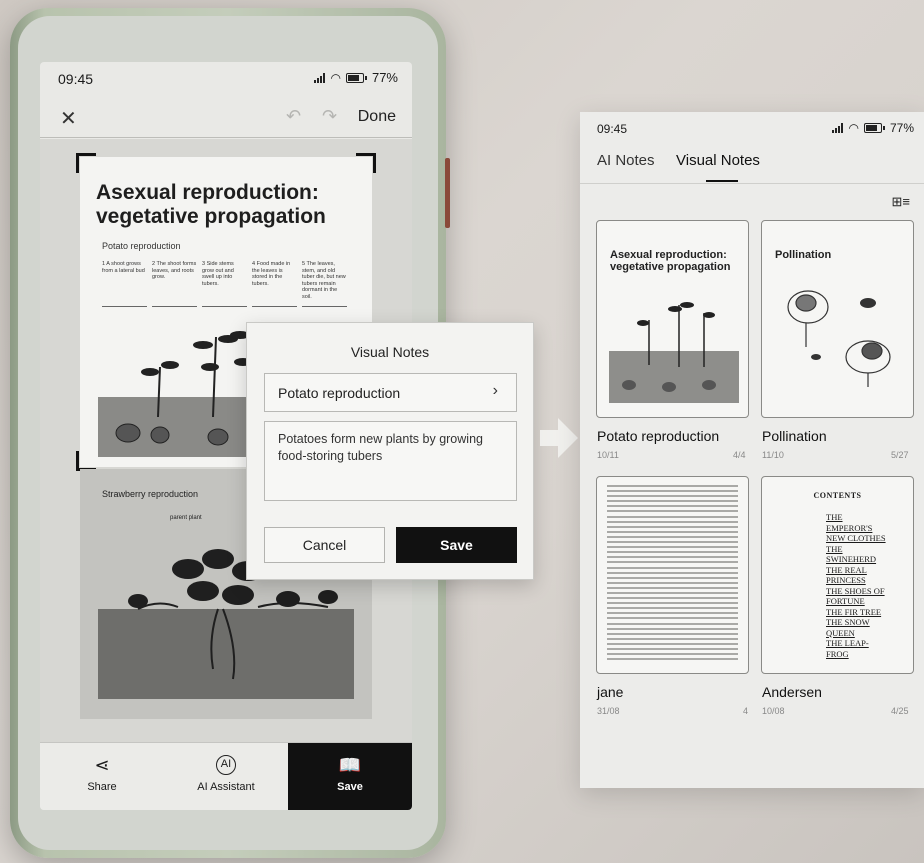  What do you see at coordinates (447, 193) in the screenshot?
I see `device-side-button` at bounding box center [447, 193].